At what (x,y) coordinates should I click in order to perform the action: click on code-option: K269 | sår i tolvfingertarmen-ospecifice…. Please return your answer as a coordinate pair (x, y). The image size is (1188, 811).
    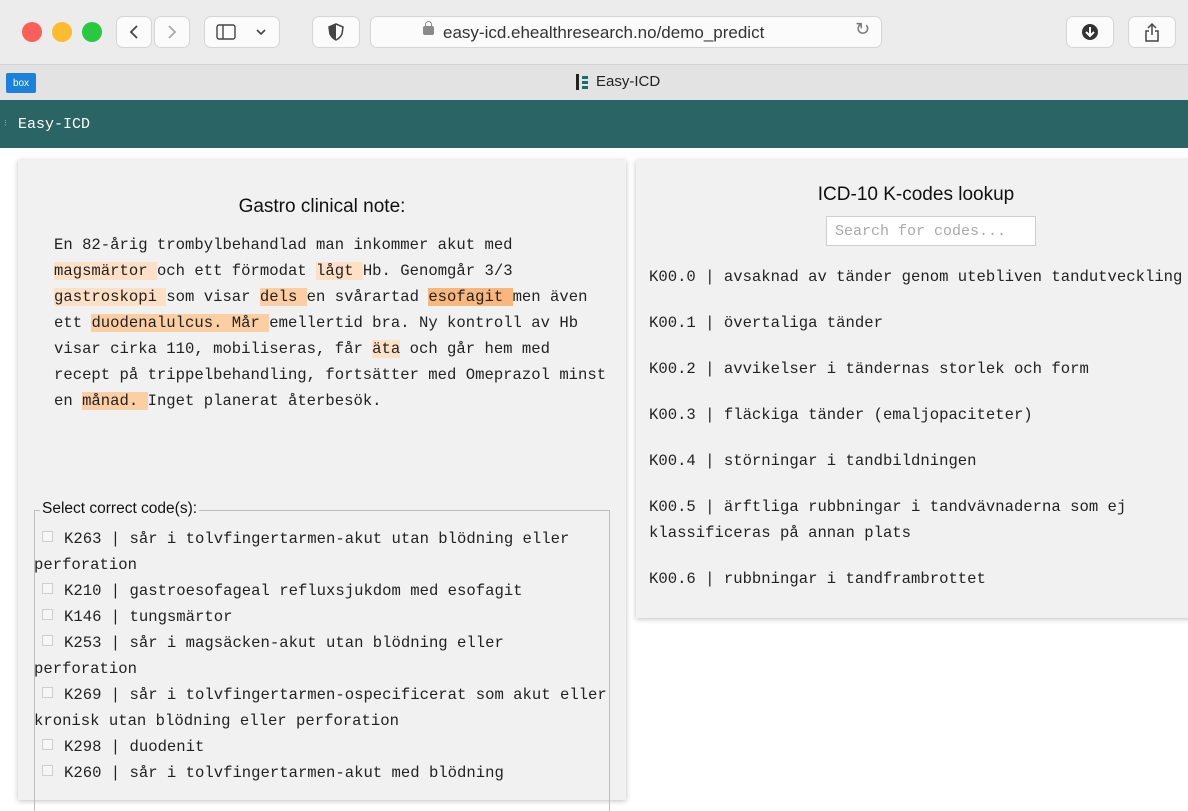
    Looking at the image, I should click on (321, 708).